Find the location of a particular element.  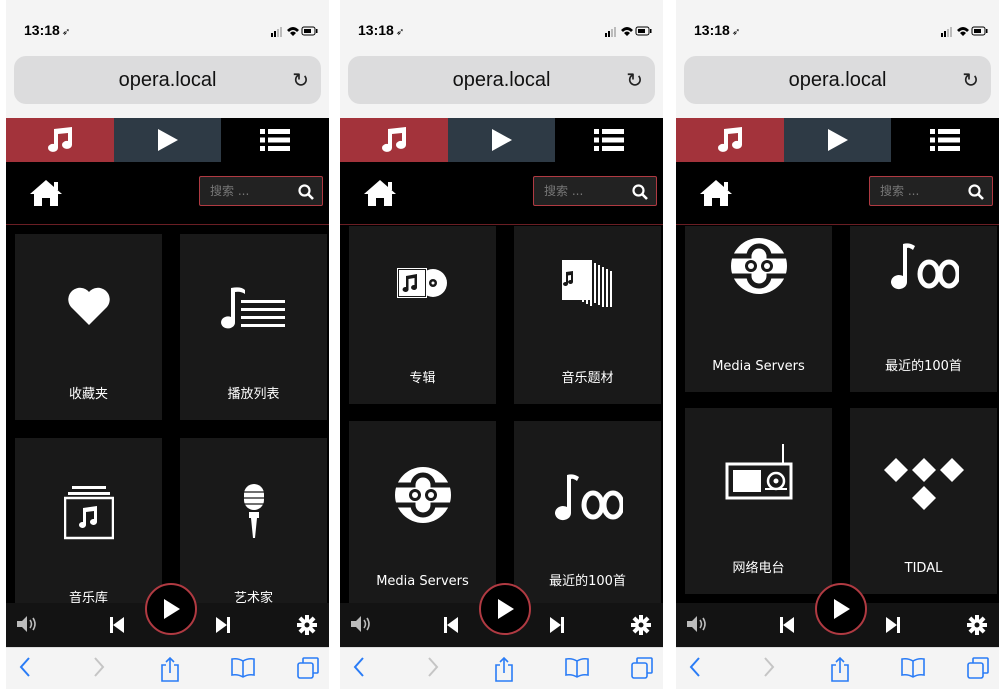

status-icons is located at coordinates (628, 31).